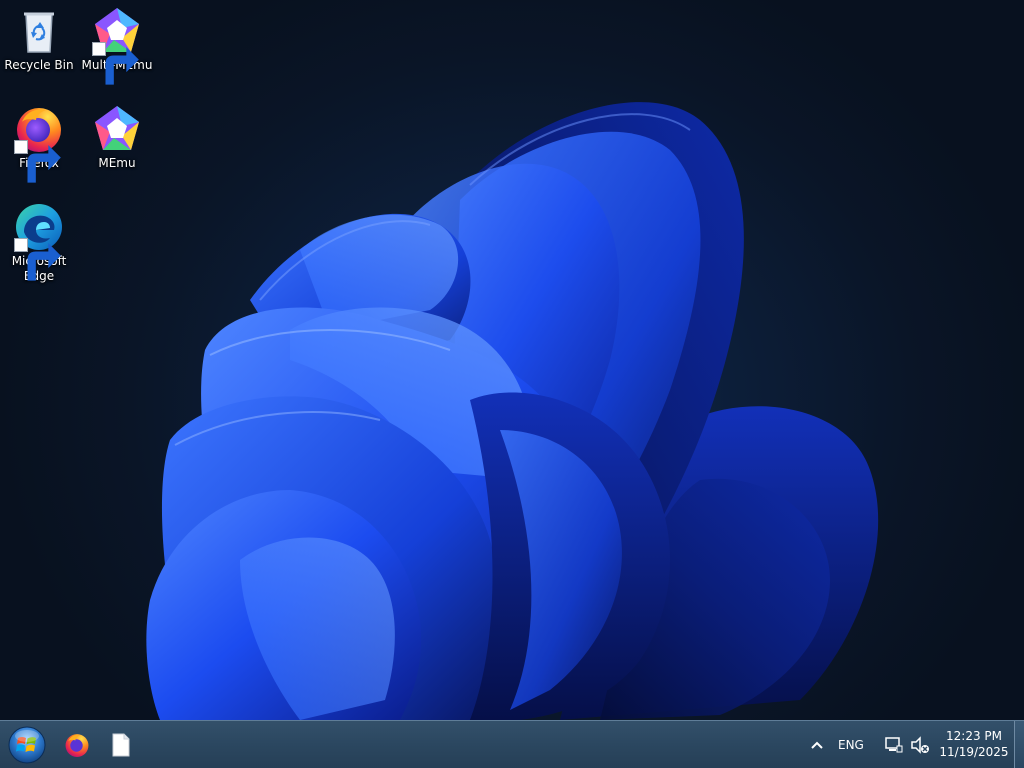 Image resolution: width=1024 pixels, height=768 pixels. I want to click on firefox-icon, so click(39, 143).